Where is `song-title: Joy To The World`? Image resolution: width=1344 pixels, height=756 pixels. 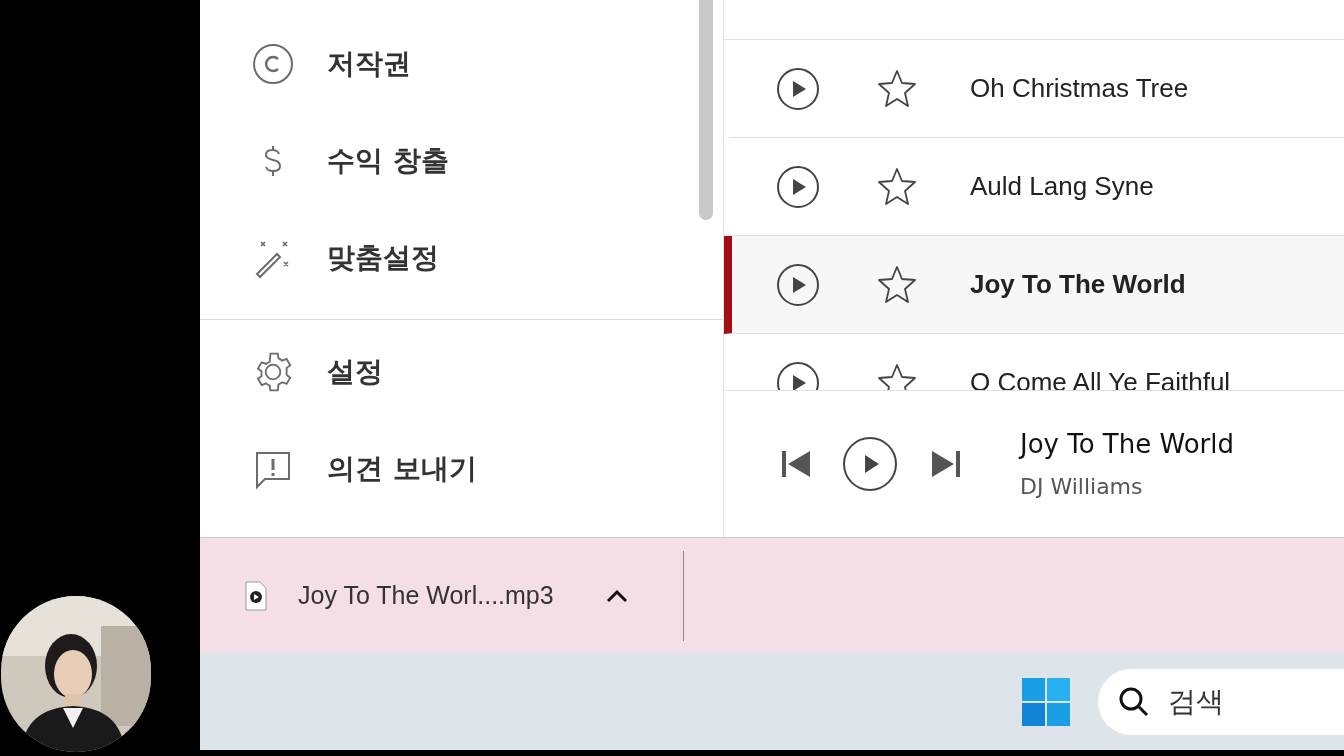 song-title: Joy To The World is located at coordinates (1078, 284).